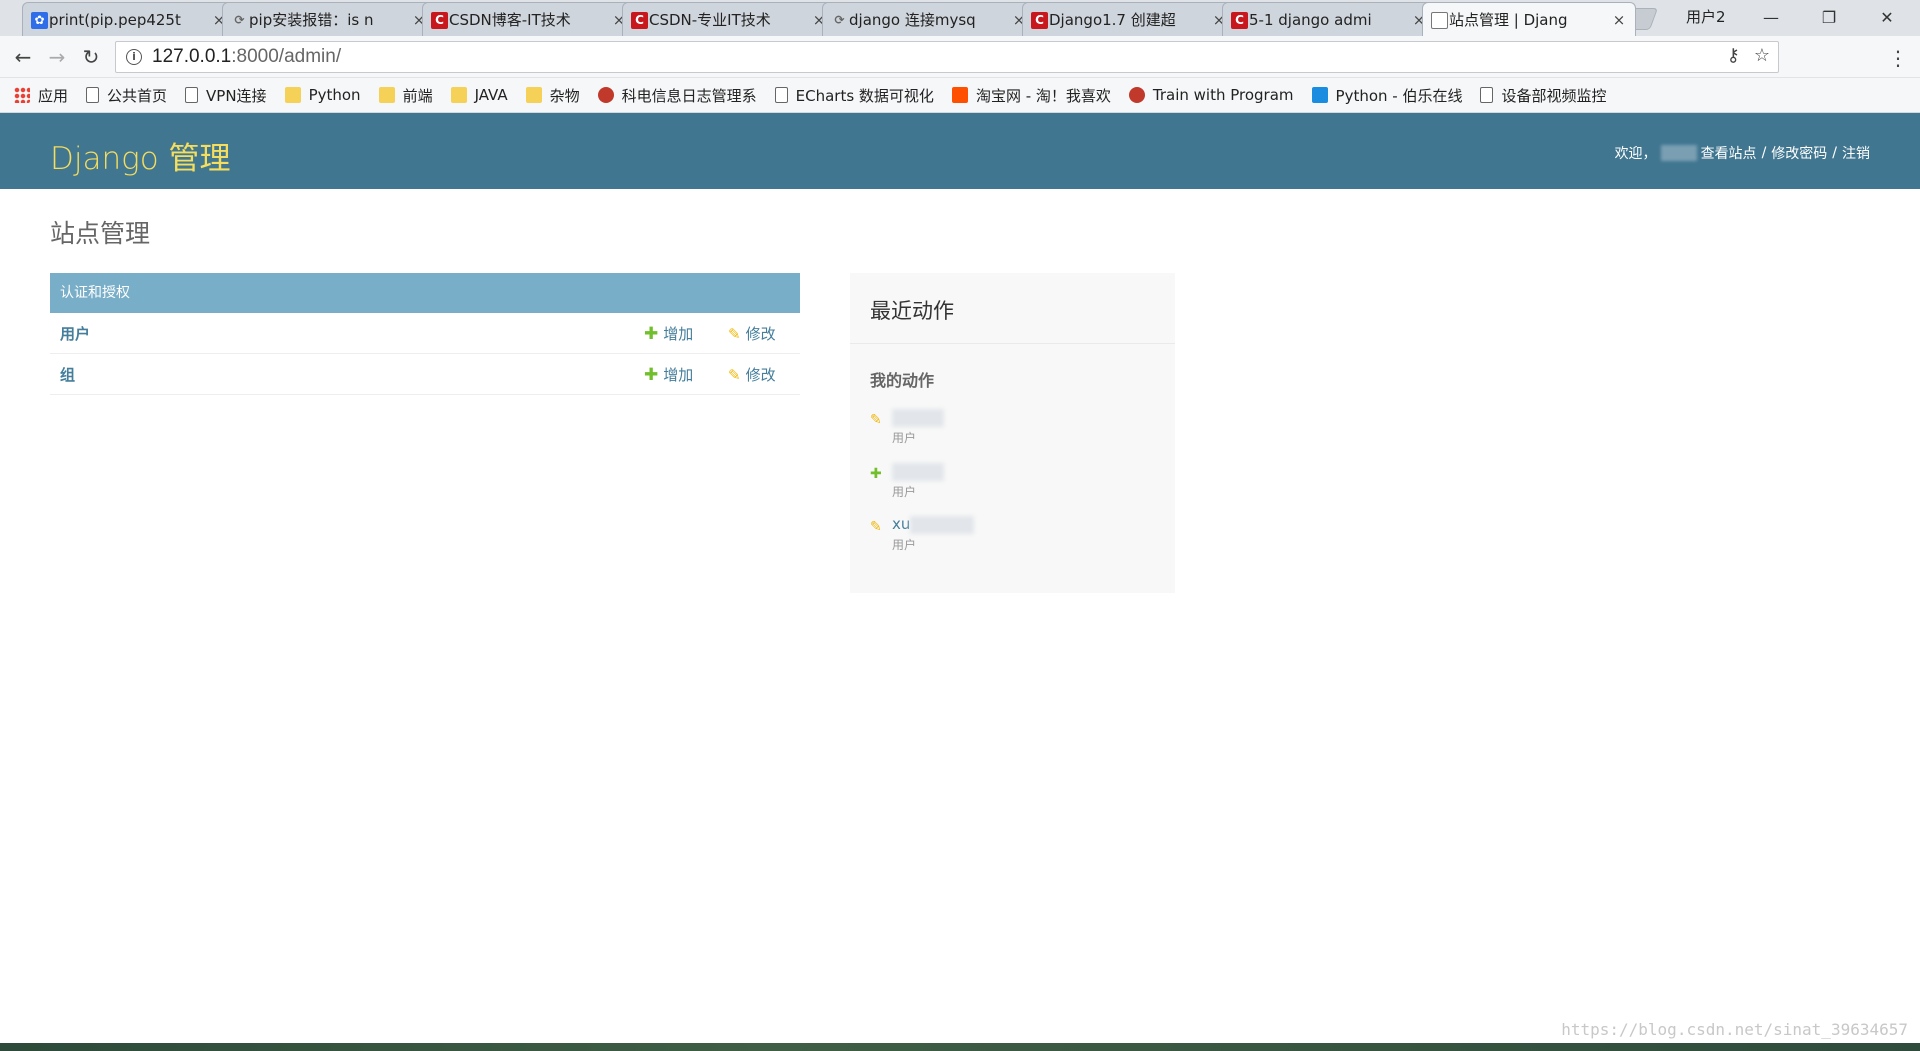 The height and width of the screenshot is (1051, 1920). I want to click on profile-button: 用户2, so click(1706, 16).